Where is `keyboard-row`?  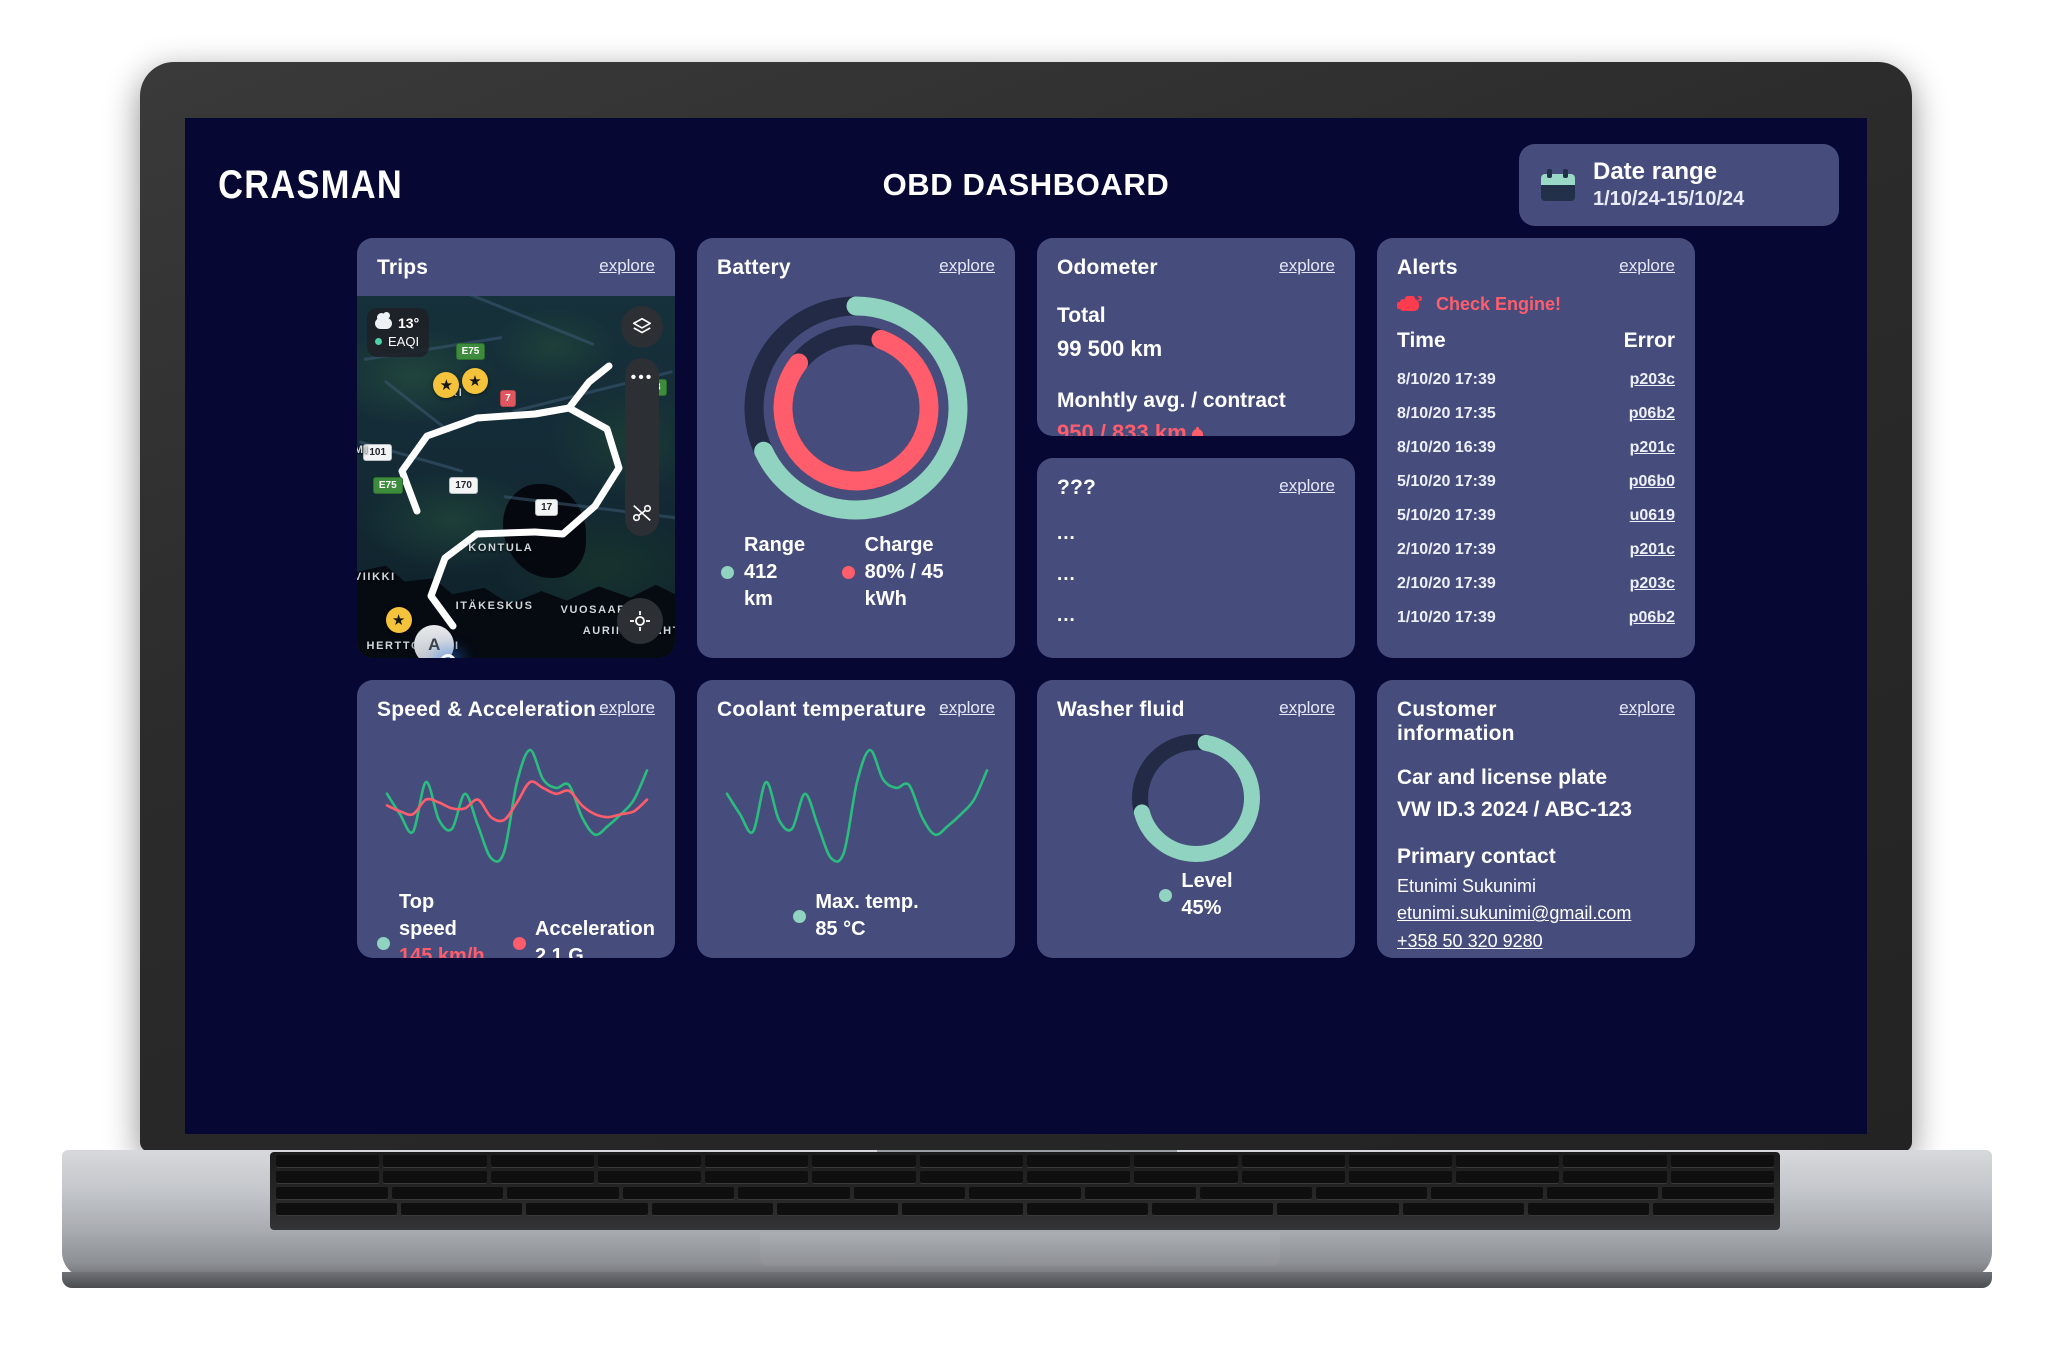
keyboard-row is located at coordinates (1025, 1192).